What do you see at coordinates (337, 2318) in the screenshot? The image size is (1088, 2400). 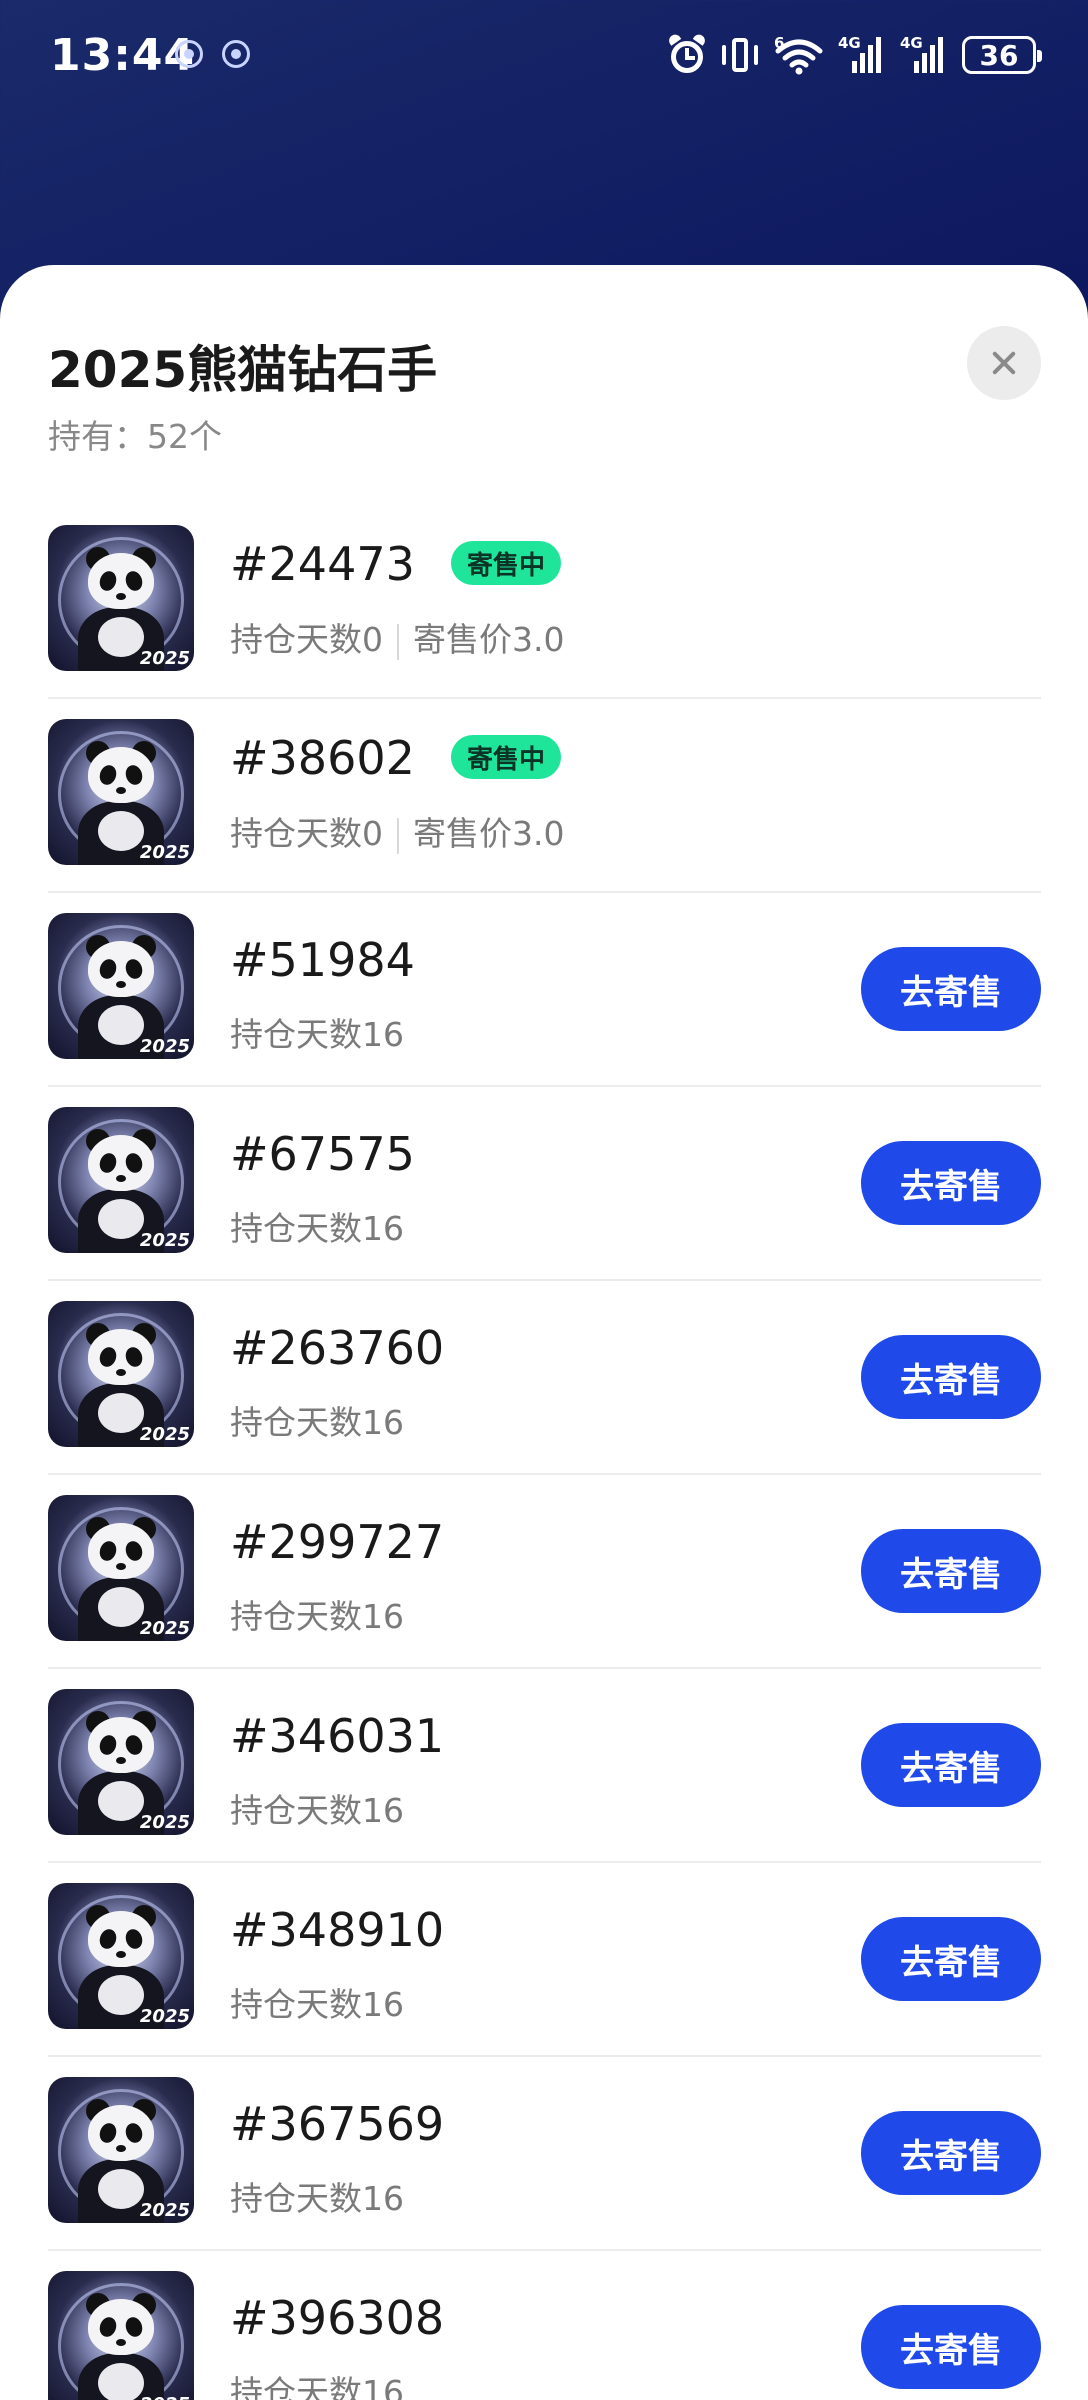 I see `item-id: #396308` at bounding box center [337, 2318].